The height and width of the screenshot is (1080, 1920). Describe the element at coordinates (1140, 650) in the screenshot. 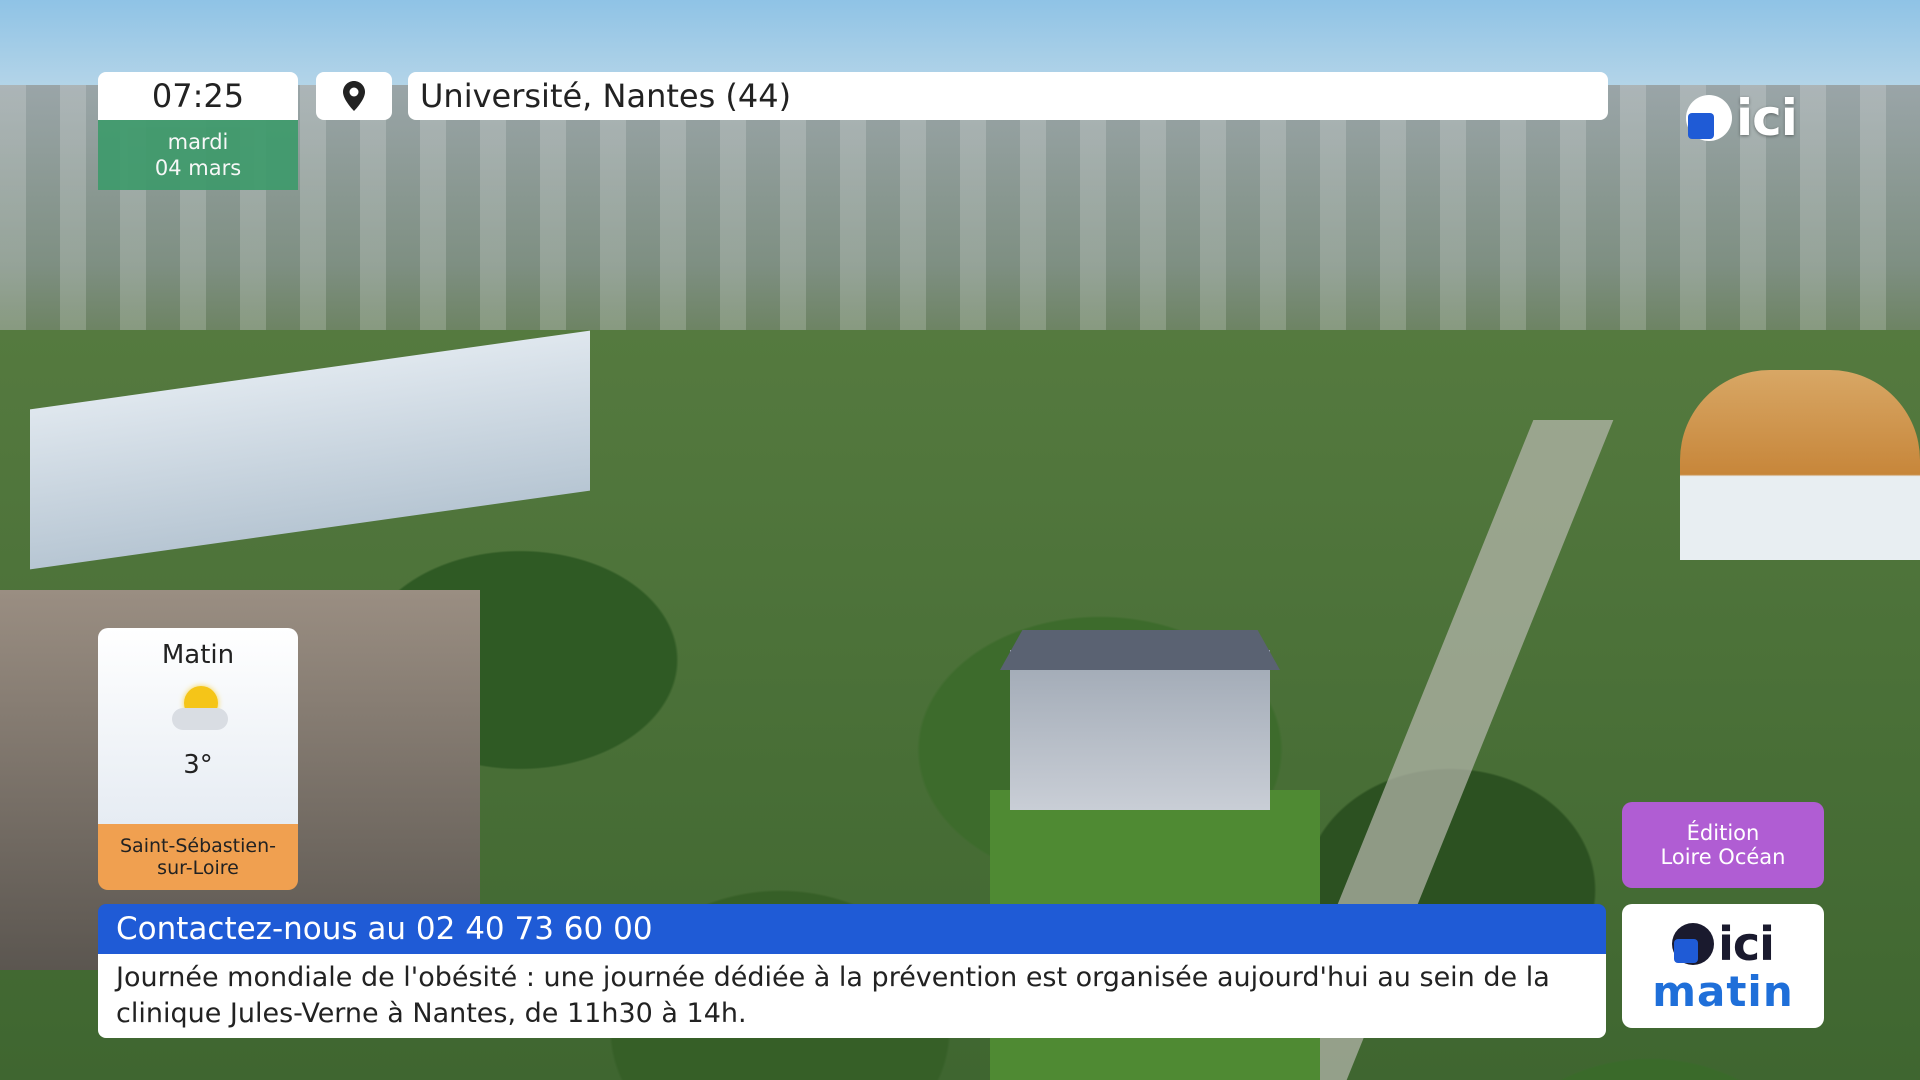

I see `chateau-roof` at that location.